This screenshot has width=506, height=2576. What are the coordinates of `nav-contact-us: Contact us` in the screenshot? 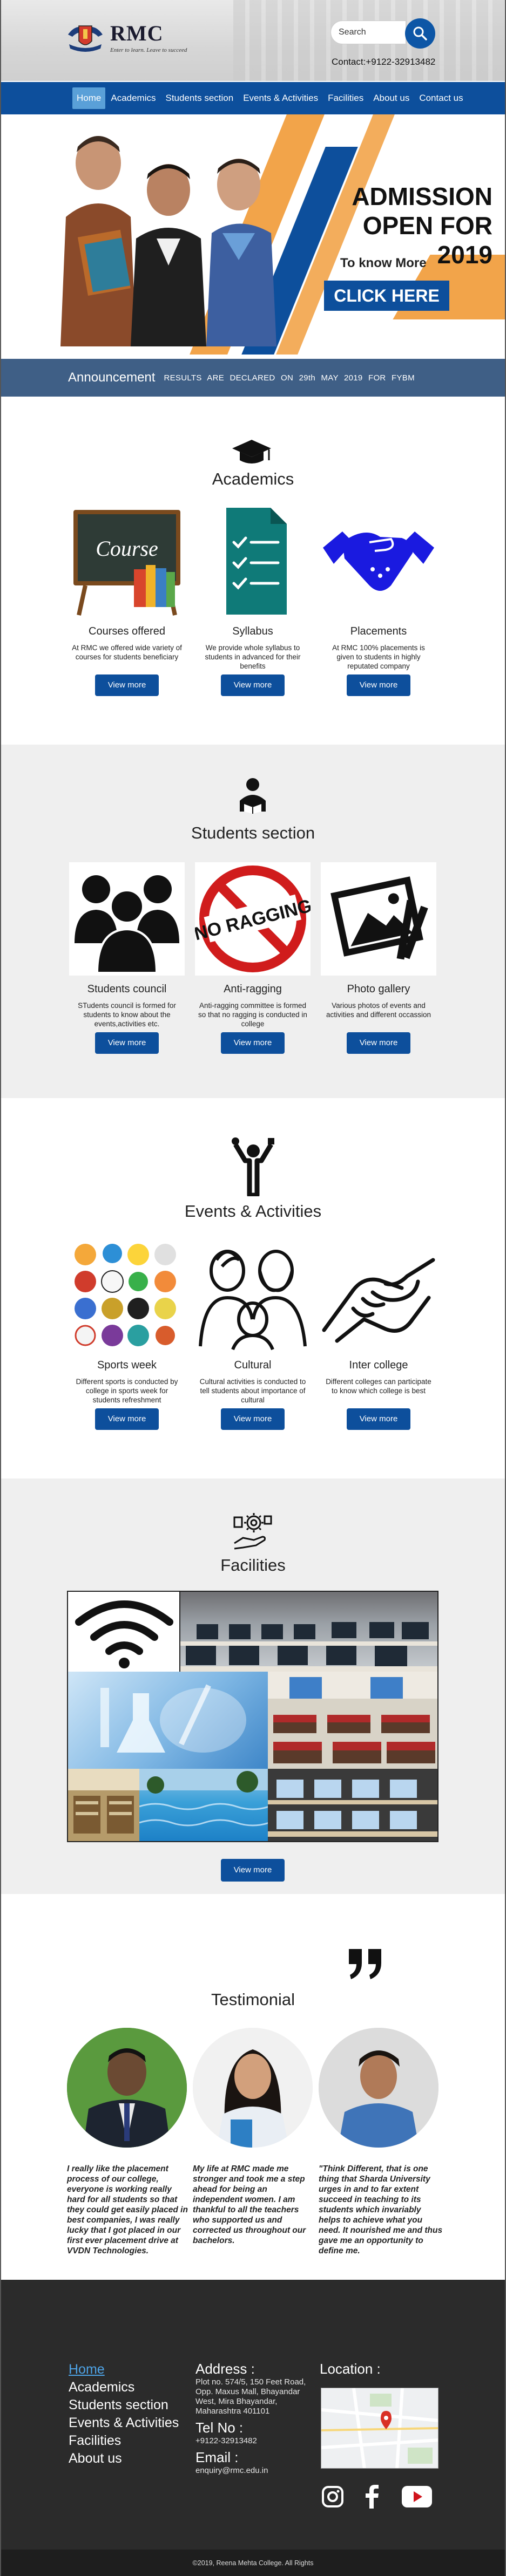 It's located at (441, 98).